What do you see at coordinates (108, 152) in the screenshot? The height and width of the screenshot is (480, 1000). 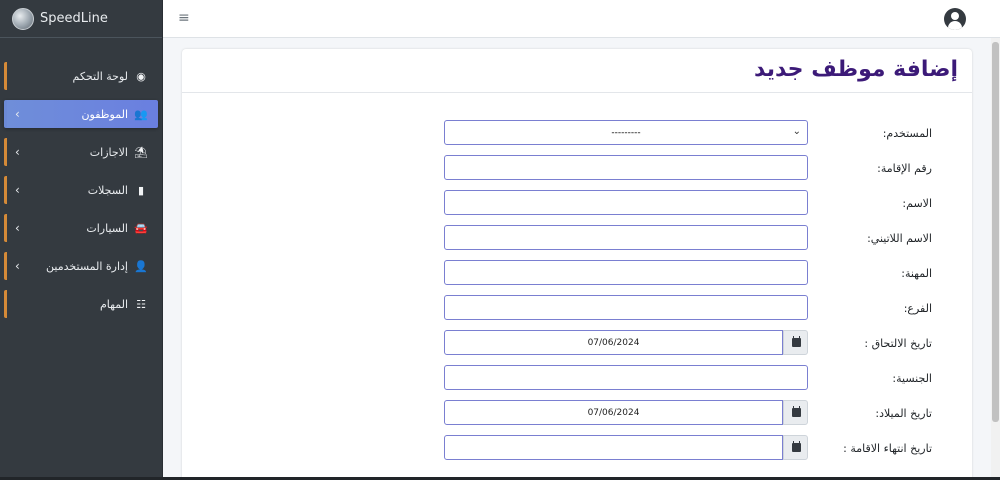 I see `sidebar-item-label: الاجازات` at bounding box center [108, 152].